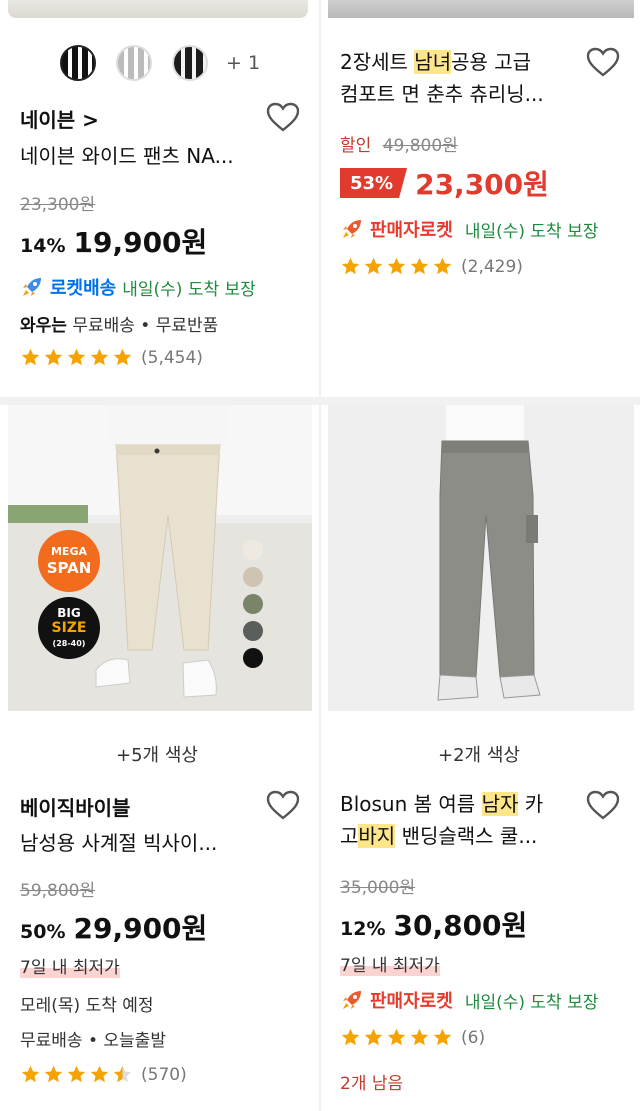 This screenshot has height=1111, width=640. What do you see at coordinates (479, 754) in the screenshot?
I see `colors-count: +2개 색상` at bounding box center [479, 754].